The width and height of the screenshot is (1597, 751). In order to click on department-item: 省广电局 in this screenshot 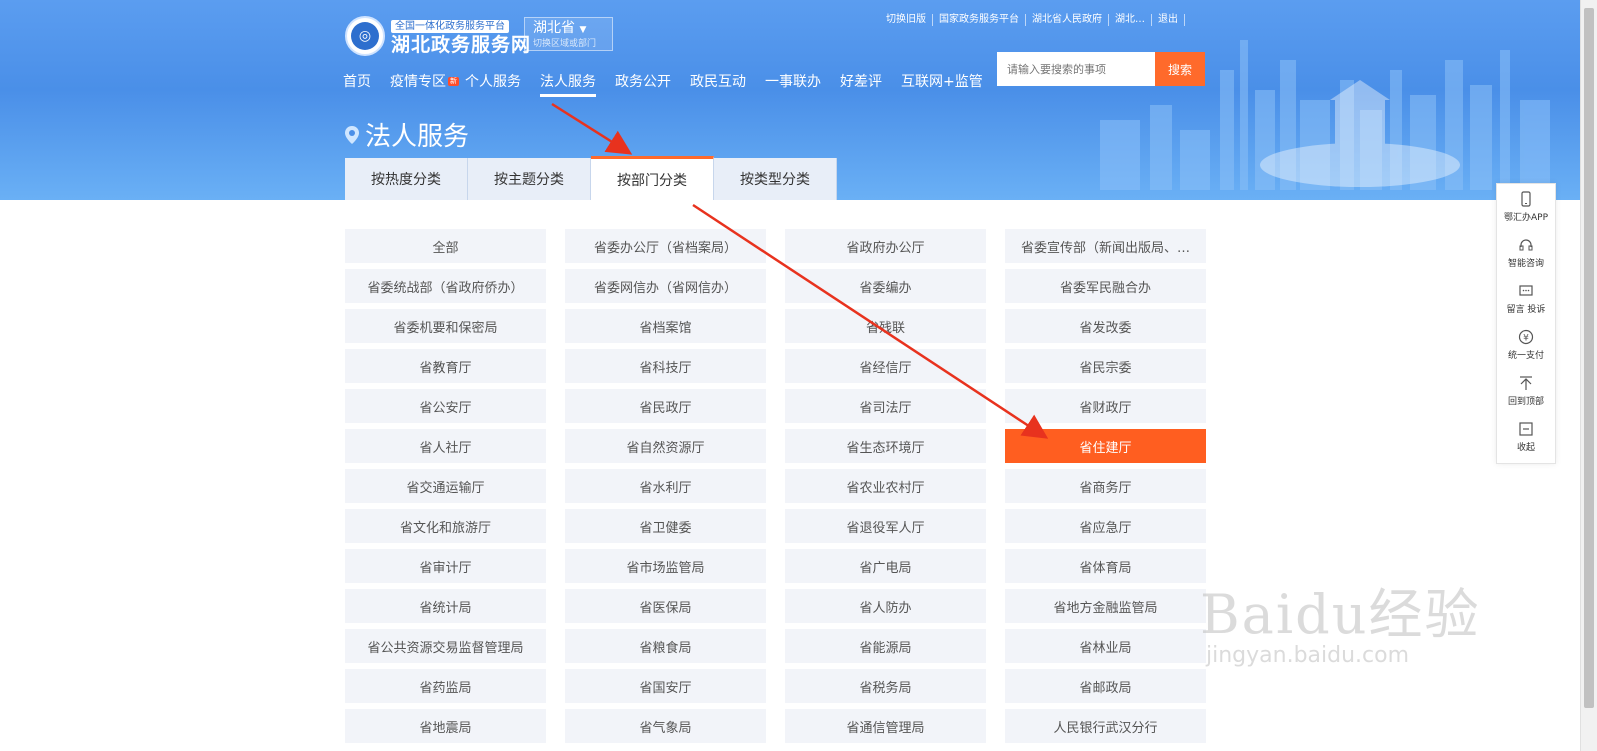, I will do `click(885, 566)`.